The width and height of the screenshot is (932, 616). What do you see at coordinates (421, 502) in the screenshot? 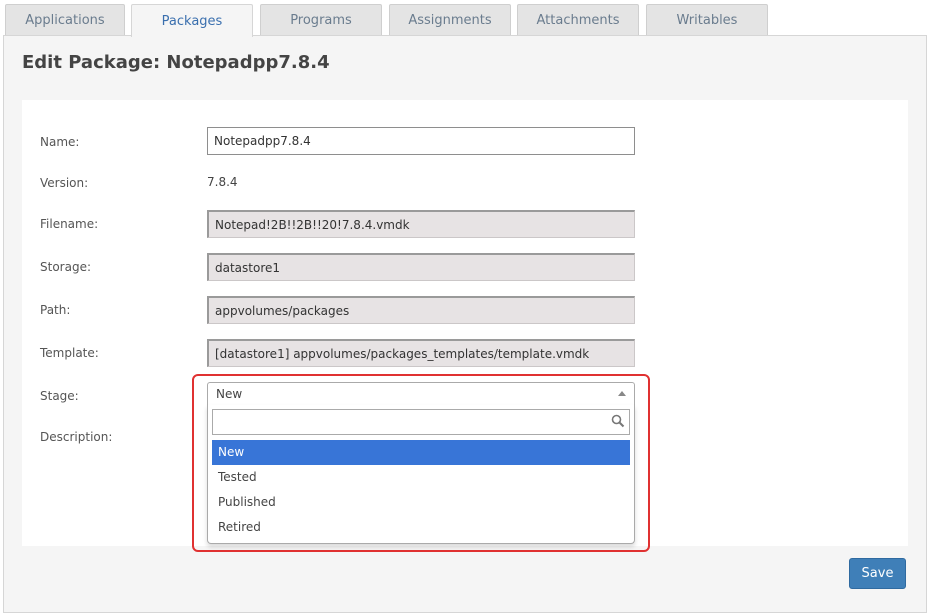
I see `stage-option-published: Published` at bounding box center [421, 502].